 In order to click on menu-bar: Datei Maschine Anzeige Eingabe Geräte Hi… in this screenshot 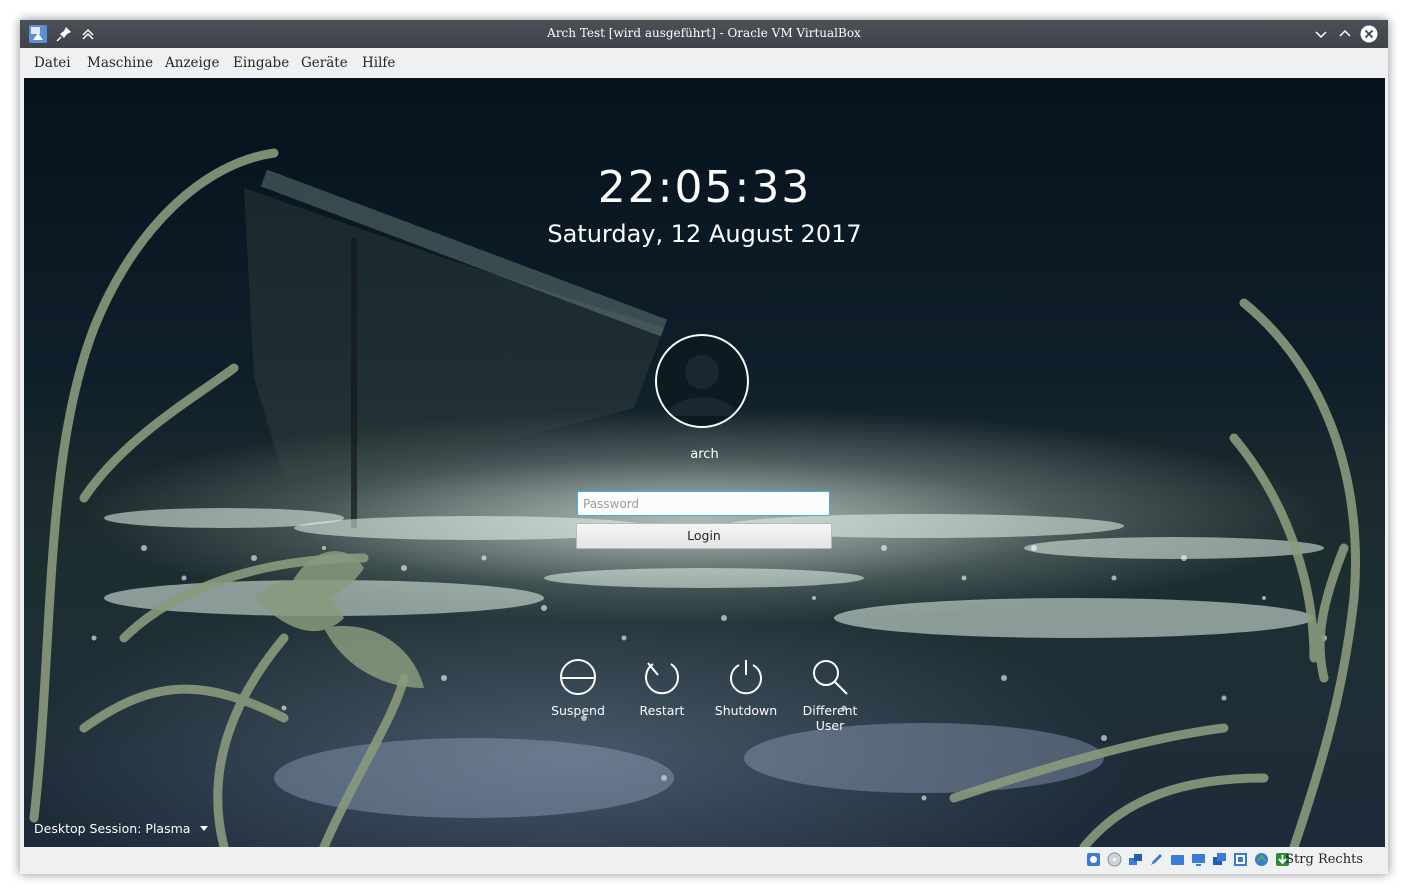, I will do `click(704, 63)`.